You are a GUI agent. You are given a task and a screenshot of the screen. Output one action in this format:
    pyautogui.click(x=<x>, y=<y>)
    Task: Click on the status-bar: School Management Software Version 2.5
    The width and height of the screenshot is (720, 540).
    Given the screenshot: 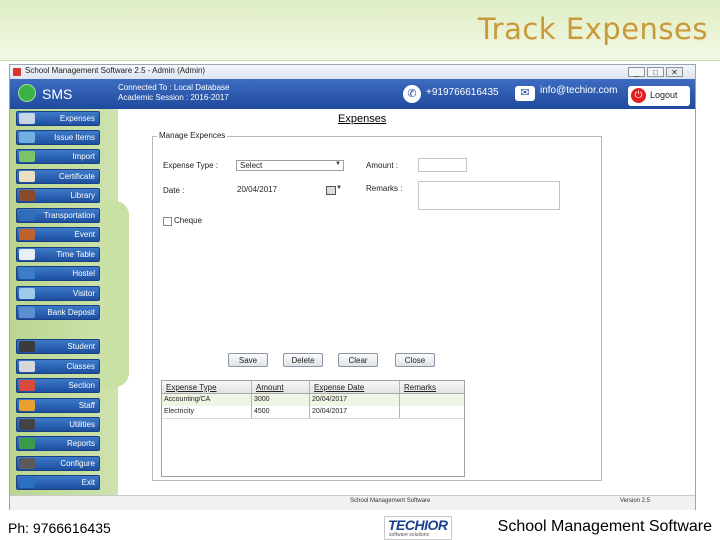 What is the action you would take?
    pyautogui.click(x=352, y=502)
    